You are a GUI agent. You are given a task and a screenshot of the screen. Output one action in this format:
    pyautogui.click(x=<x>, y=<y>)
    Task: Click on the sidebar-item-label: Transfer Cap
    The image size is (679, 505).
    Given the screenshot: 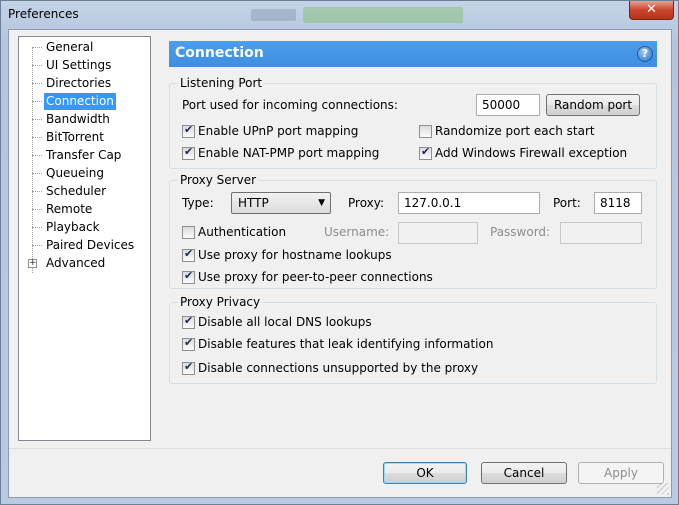 What is the action you would take?
    pyautogui.click(x=84, y=155)
    